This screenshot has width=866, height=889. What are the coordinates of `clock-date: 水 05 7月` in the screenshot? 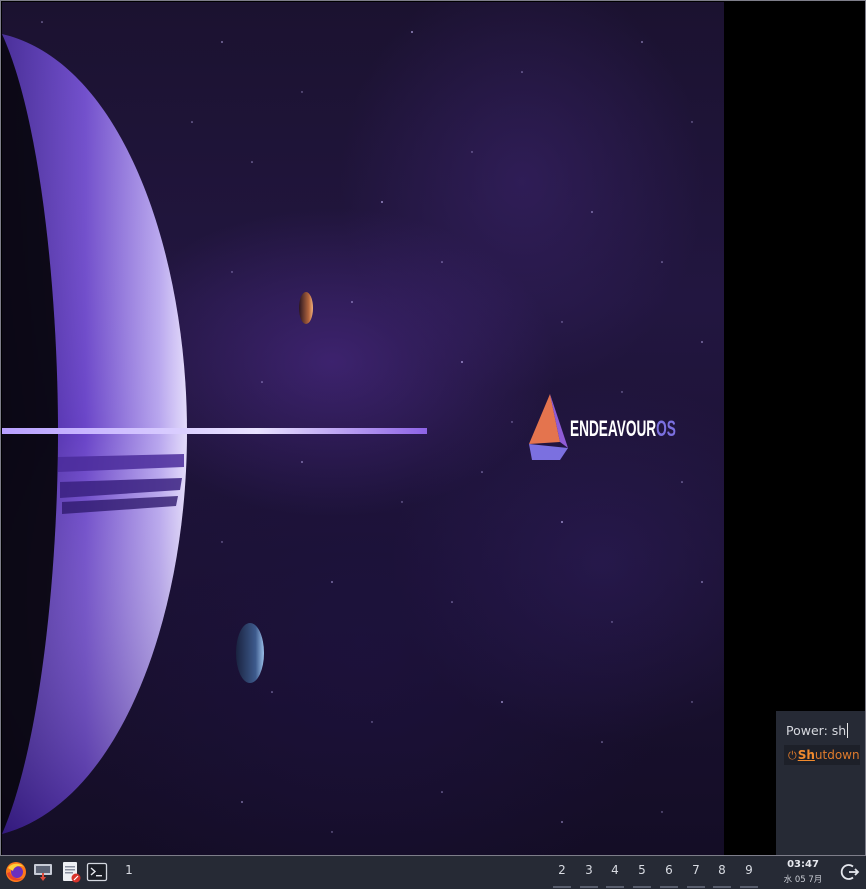 It's located at (803, 879).